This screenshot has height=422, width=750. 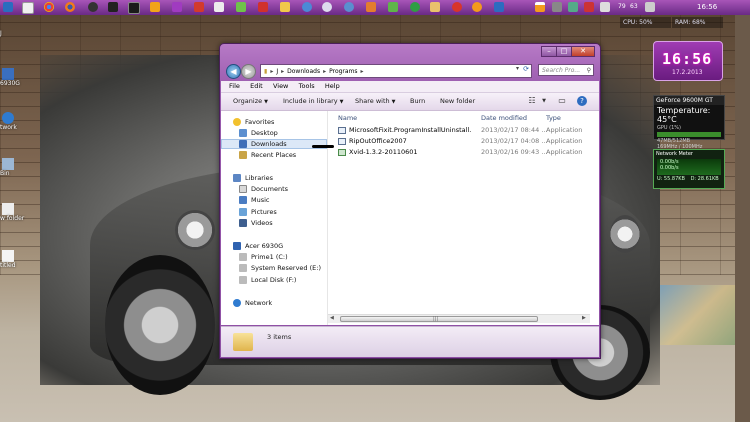 What do you see at coordinates (540, 7) in the screenshot?
I see `vlc-icon` at bounding box center [540, 7].